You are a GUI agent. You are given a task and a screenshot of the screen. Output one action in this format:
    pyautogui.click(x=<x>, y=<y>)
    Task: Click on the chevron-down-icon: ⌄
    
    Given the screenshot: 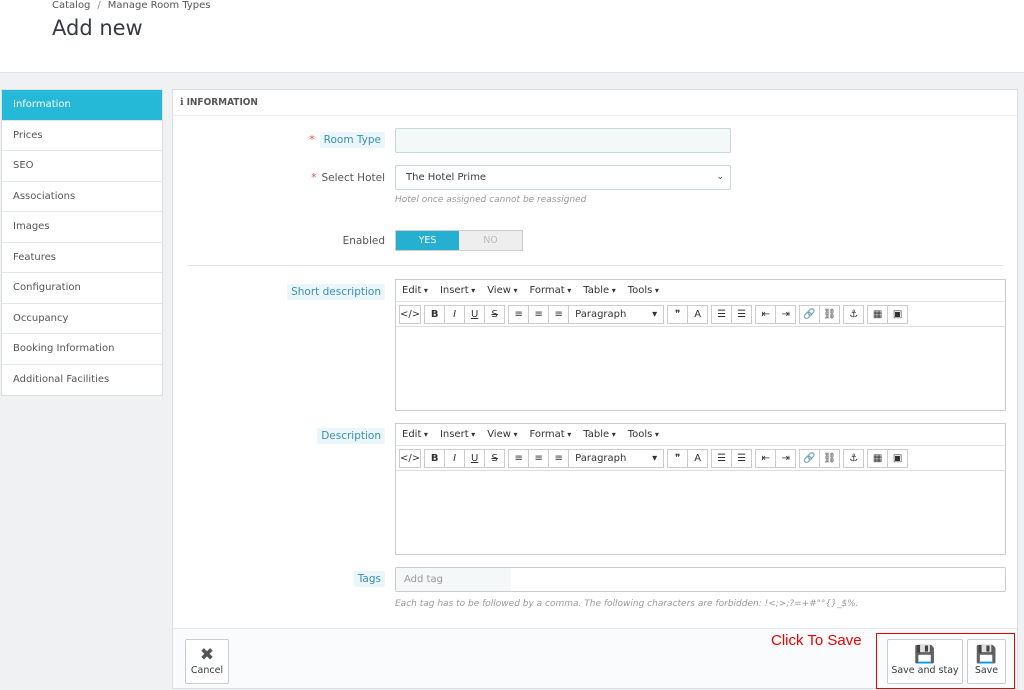 What is the action you would take?
    pyautogui.click(x=720, y=177)
    